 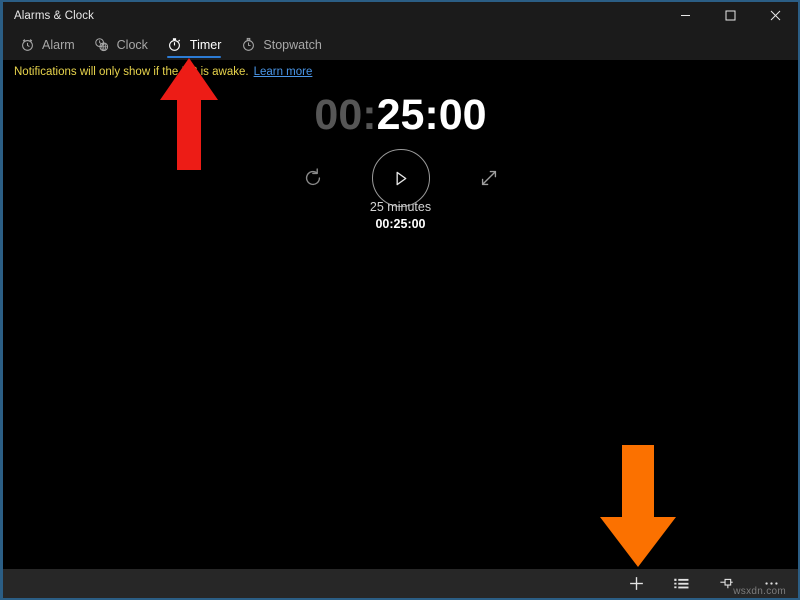 I want to click on tab-stopwatch-label: Stopwatch, so click(x=292, y=44).